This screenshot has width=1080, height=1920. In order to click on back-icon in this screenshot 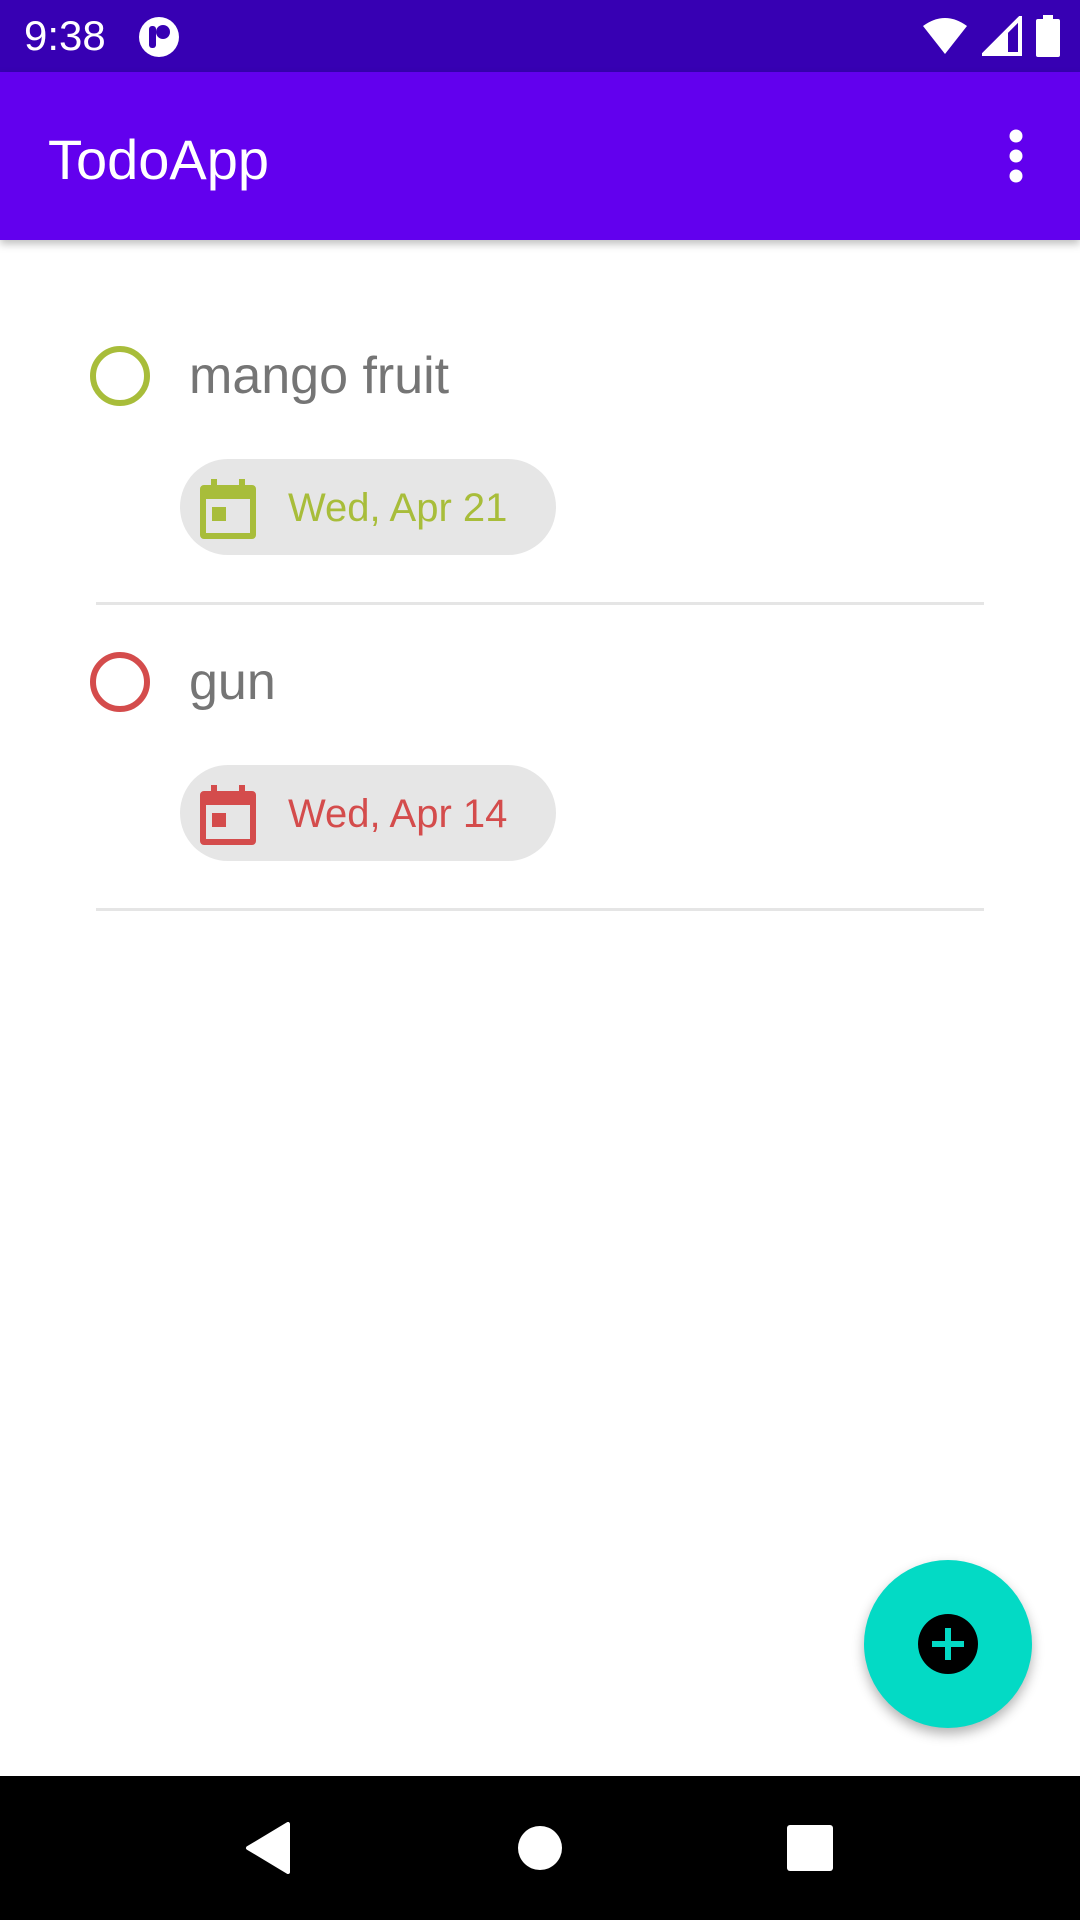, I will do `click(268, 1848)`.